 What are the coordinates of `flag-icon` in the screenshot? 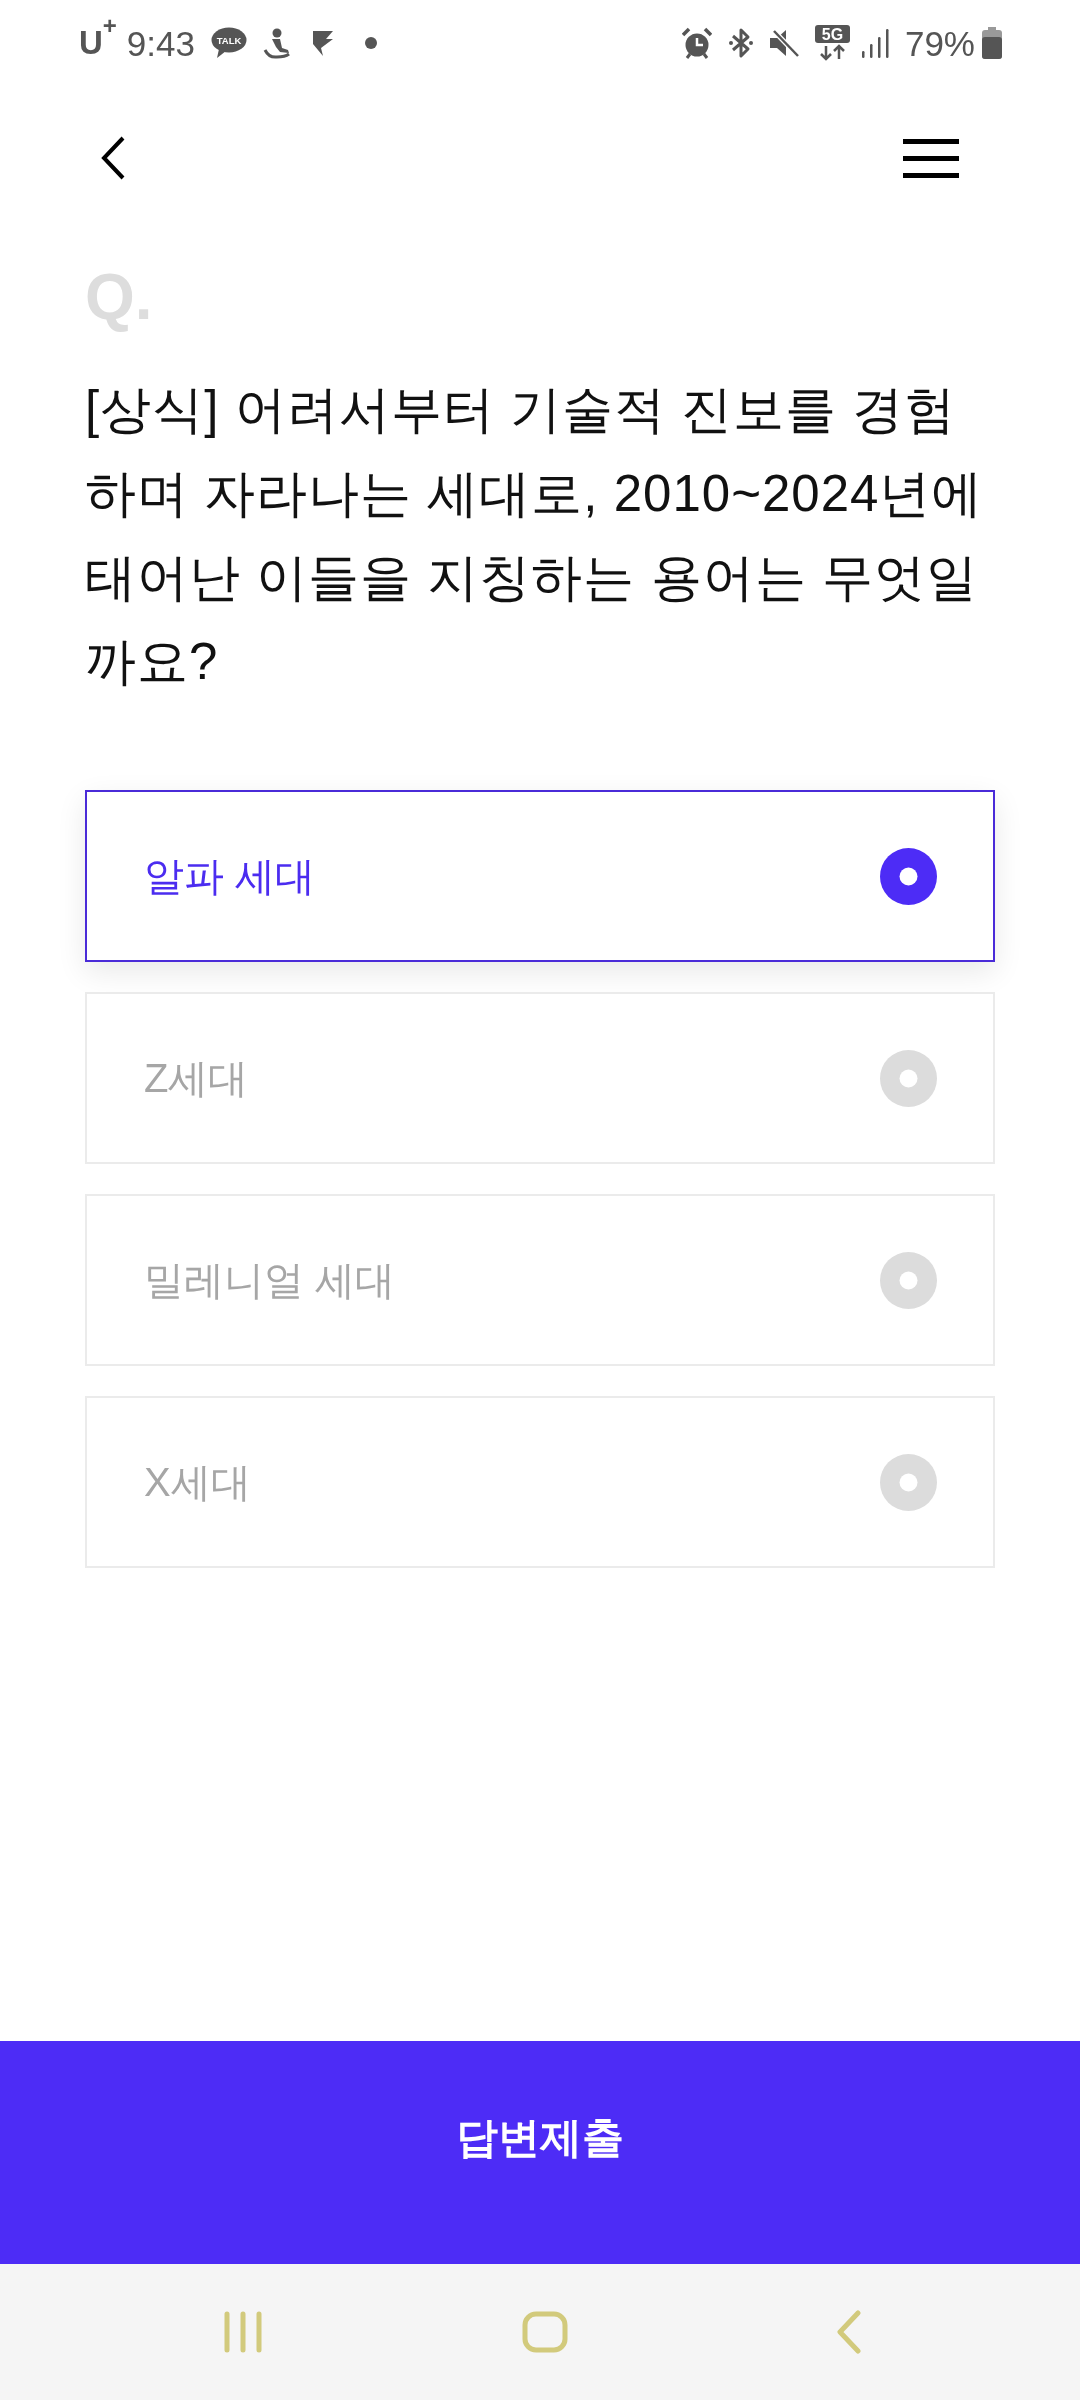 It's located at (323, 43).